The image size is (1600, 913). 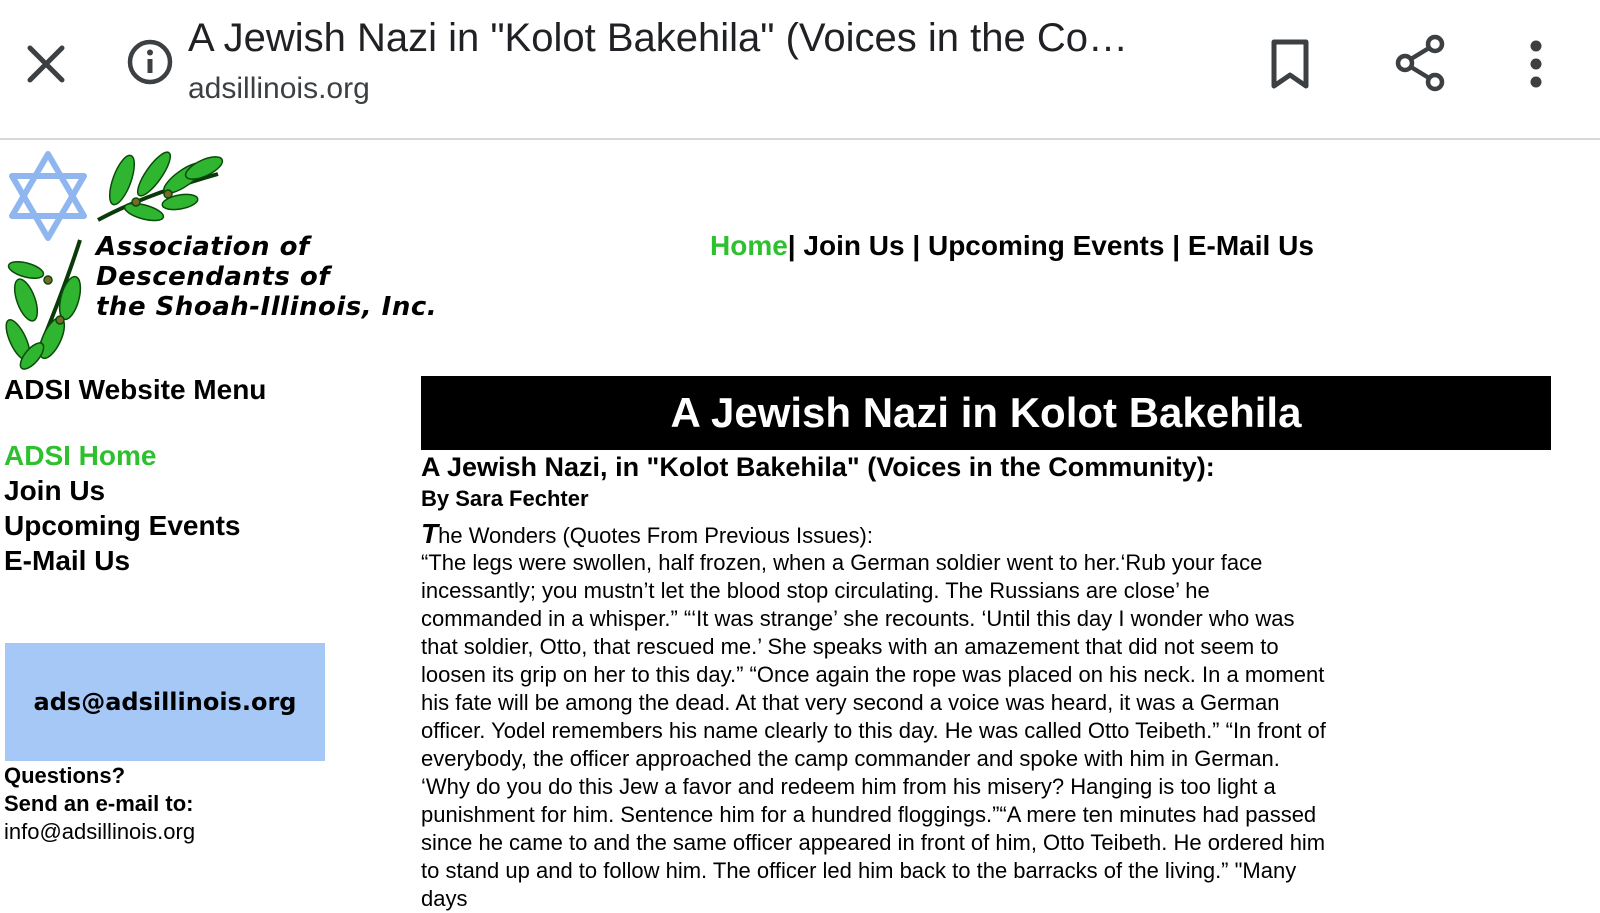 What do you see at coordinates (1536, 64) in the screenshot?
I see `more-options-icon` at bounding box center [1536, 64].